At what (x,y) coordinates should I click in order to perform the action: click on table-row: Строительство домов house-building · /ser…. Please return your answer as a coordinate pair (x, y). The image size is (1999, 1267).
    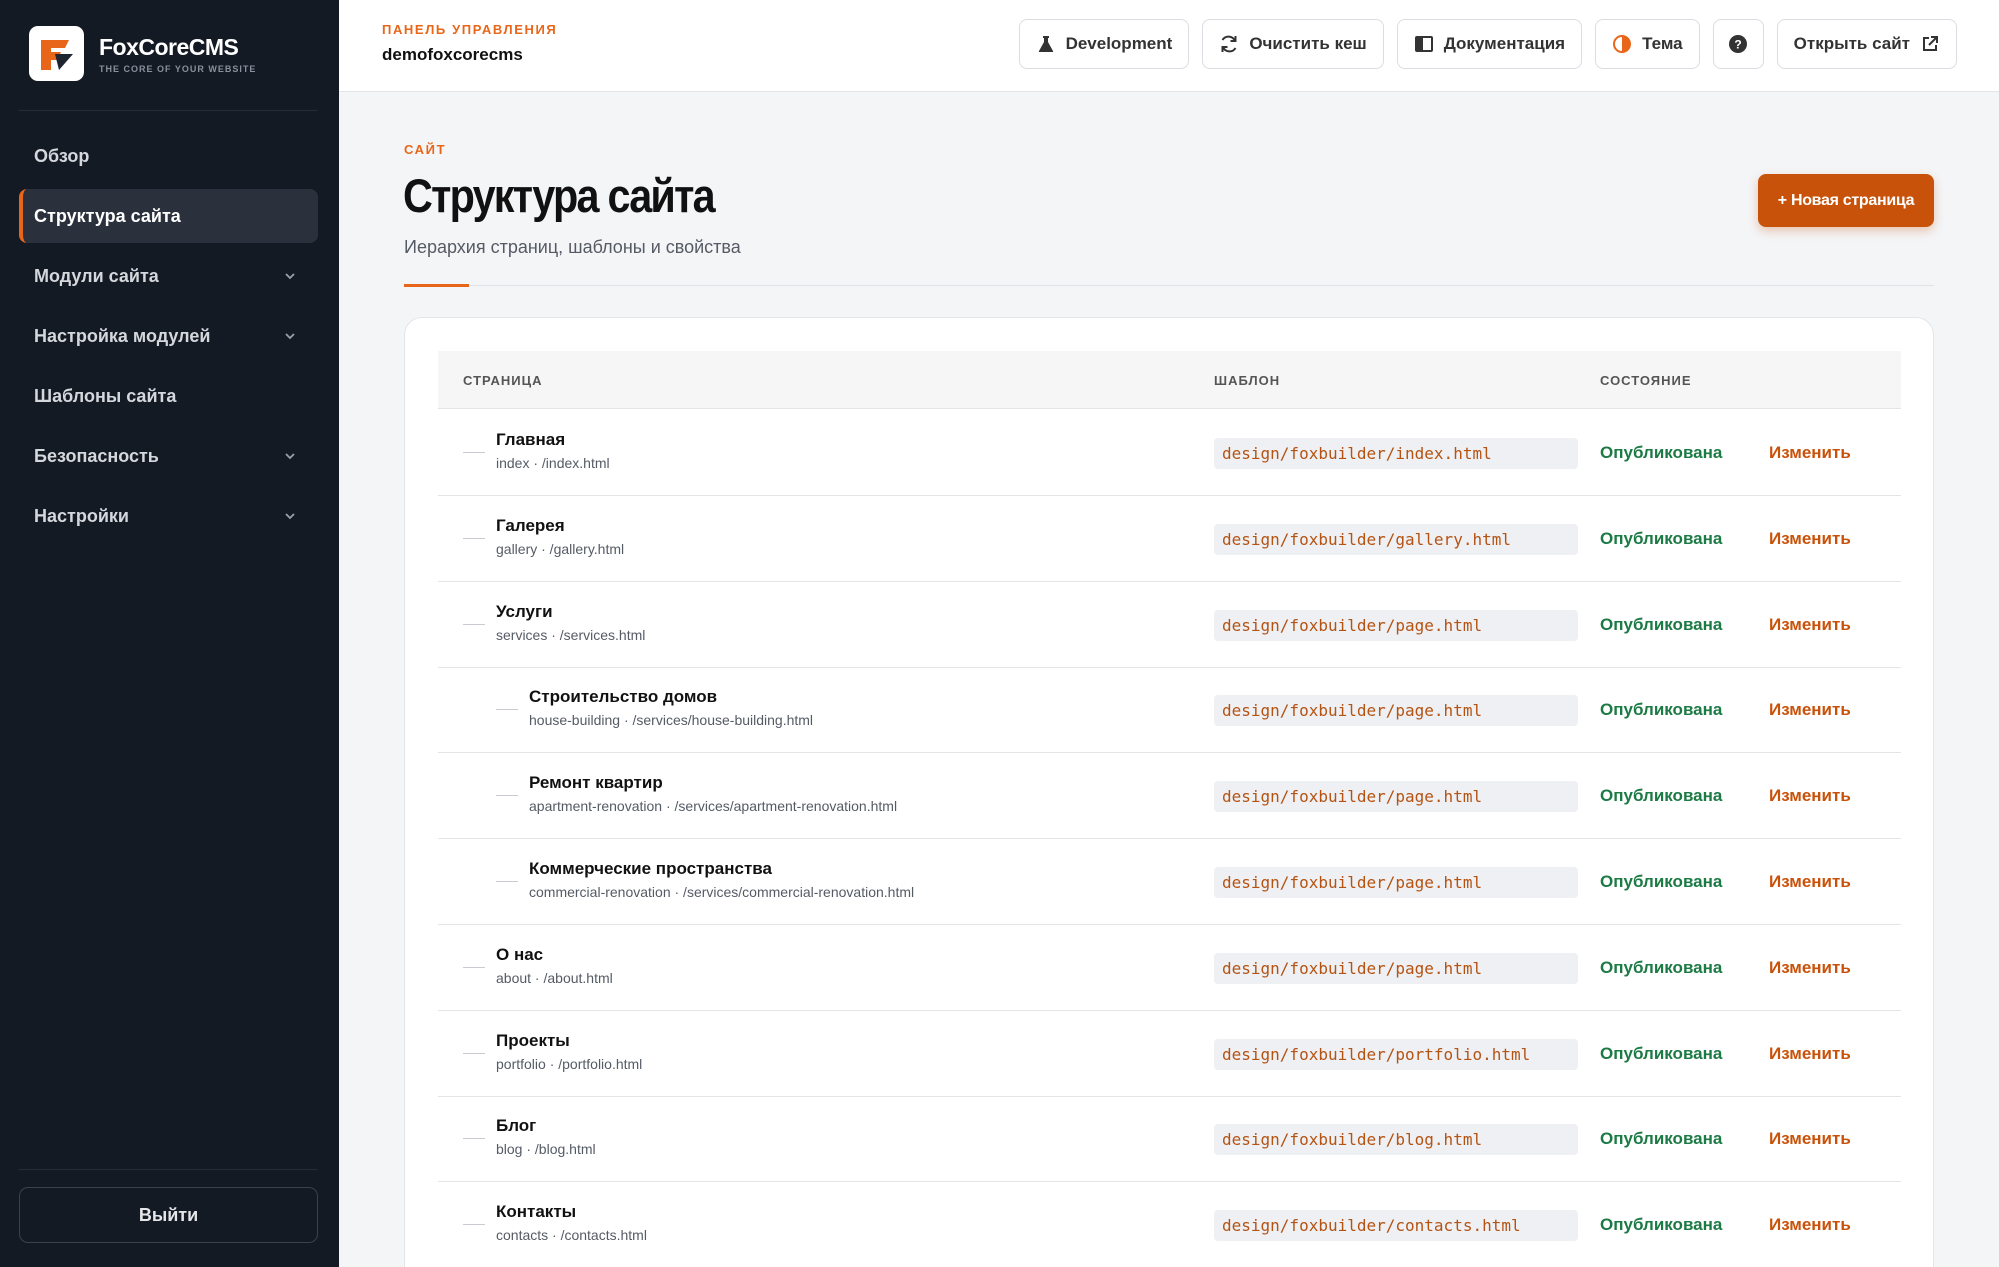
    Looking at the image, I should click on (1169, 710).